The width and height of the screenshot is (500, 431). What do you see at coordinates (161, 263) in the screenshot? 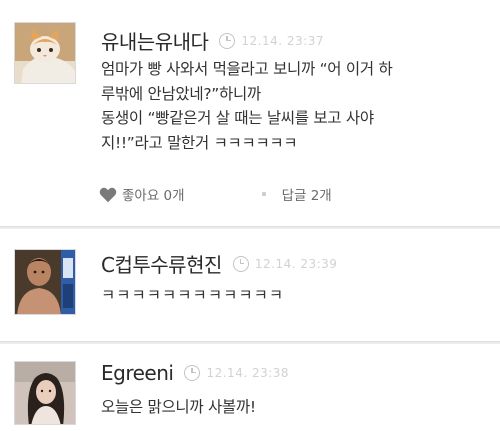
I see `nickname: C컵투수류현진` at bounding box center [161, 263].